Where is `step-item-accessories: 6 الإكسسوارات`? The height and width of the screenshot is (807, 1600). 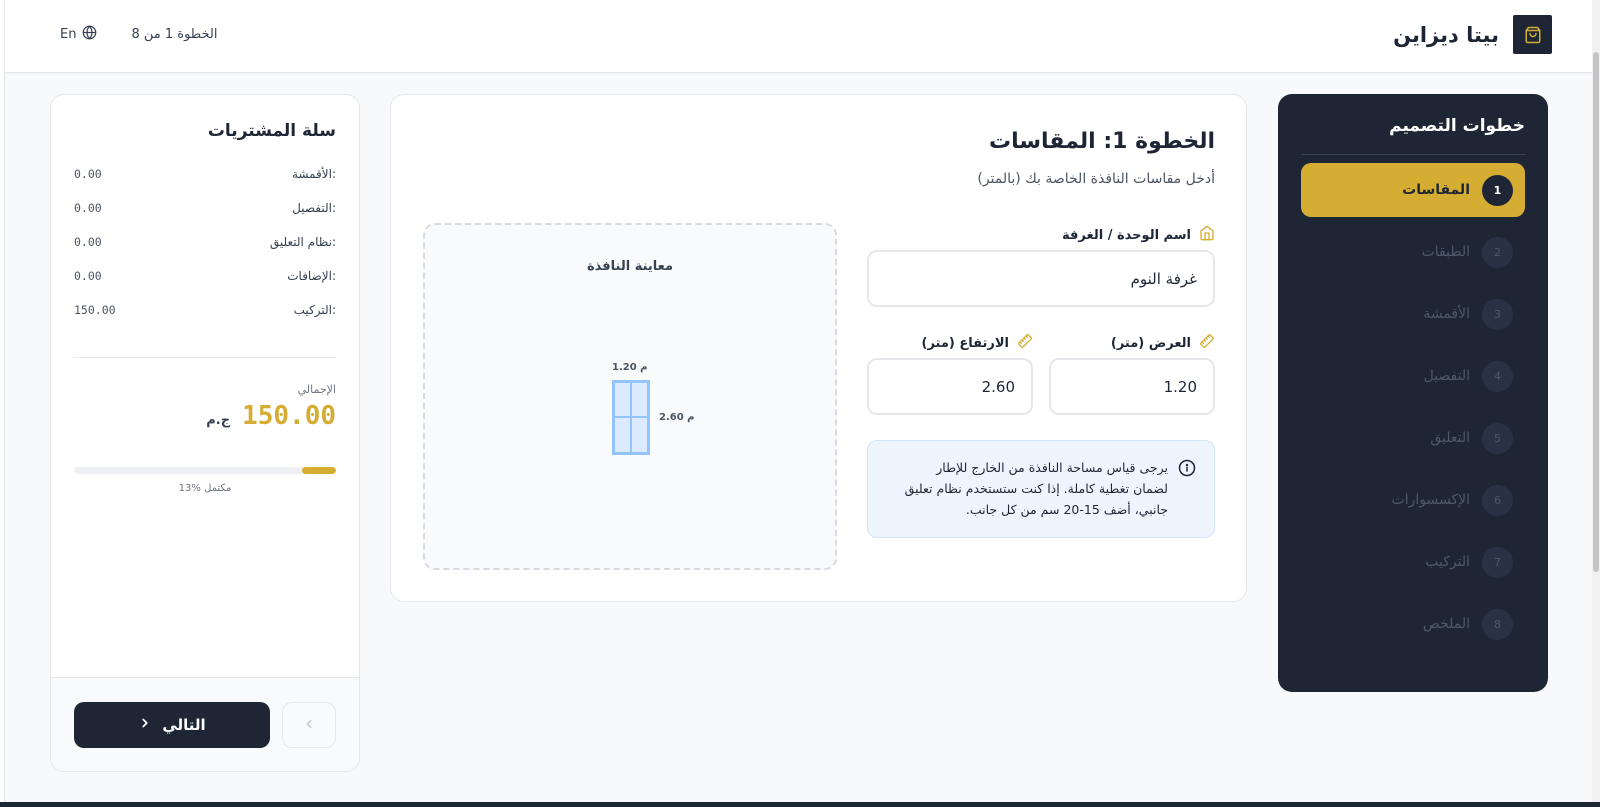
step-item-accessories: 6 الإكسسوارات is located at coordinates (1413, 500).